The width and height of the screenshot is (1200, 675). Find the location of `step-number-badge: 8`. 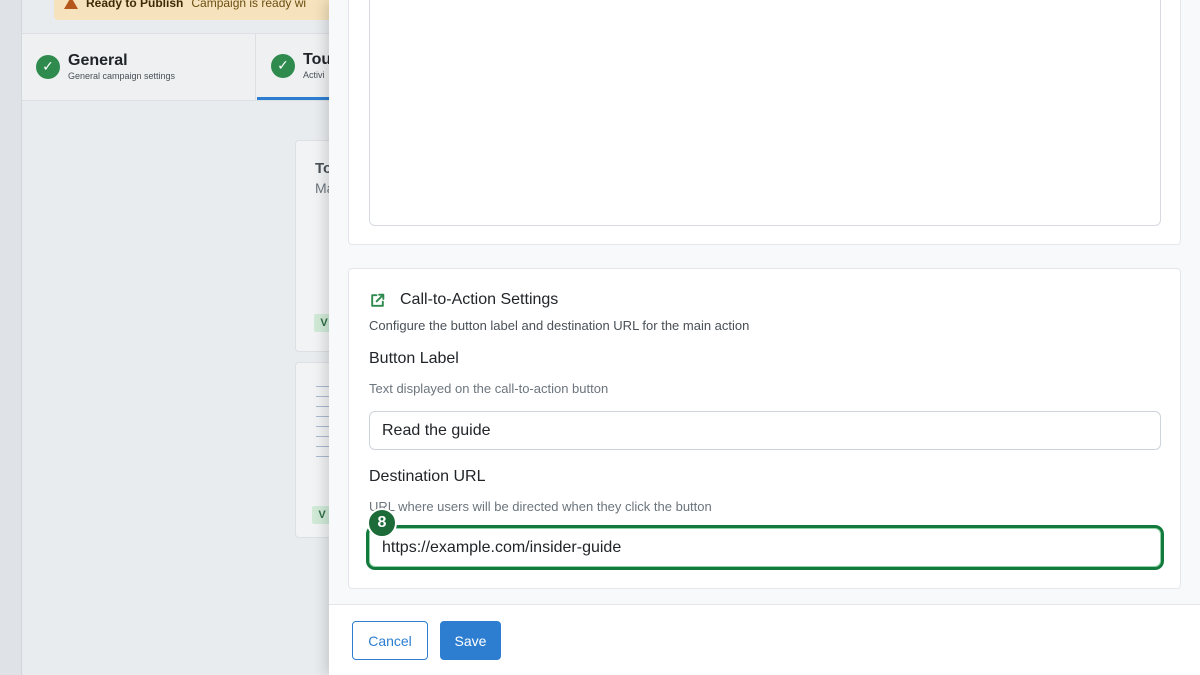

step-number-badge: 8 is located at coordinates (382, 523).